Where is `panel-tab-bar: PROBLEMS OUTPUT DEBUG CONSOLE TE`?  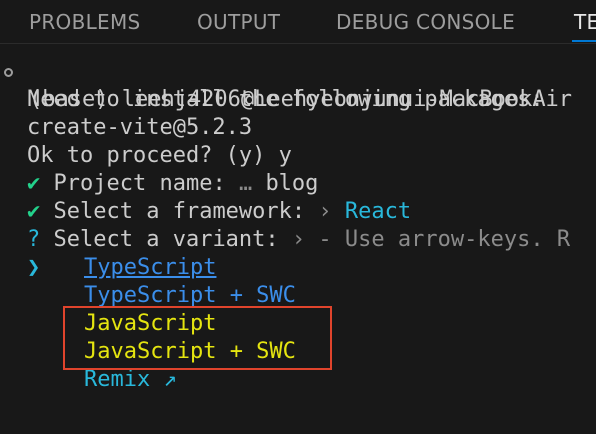
panel-tab-bar: PROBLEMS OUTPUT DEBUG CONSOLE TE is located at coordinates (298, 22).